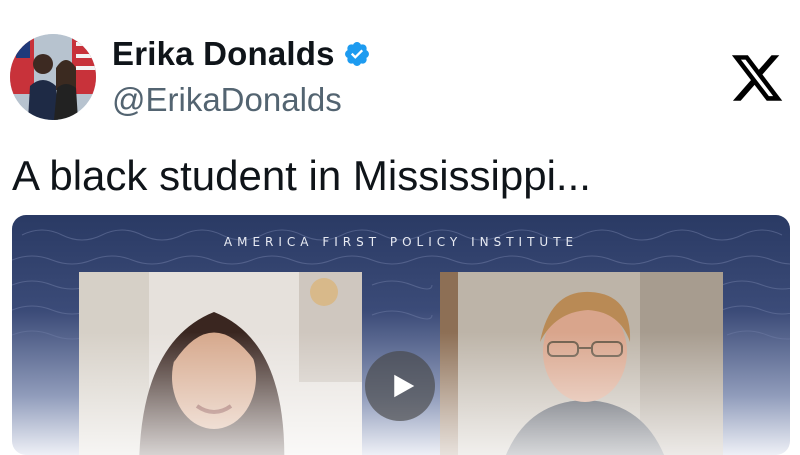 Image resolution: width=800 pixels, height=455 pixels. I want to click on author-name-row: Erika Donalds, so click(241, 54).